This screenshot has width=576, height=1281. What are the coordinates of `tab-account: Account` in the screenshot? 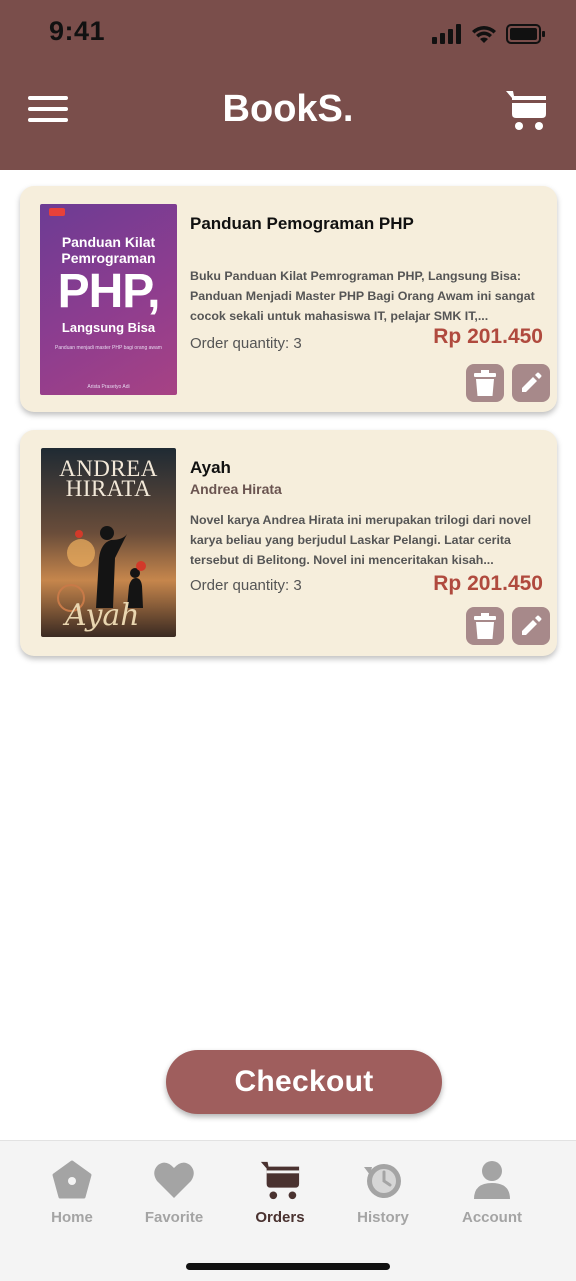 It's located at (492, 1190).